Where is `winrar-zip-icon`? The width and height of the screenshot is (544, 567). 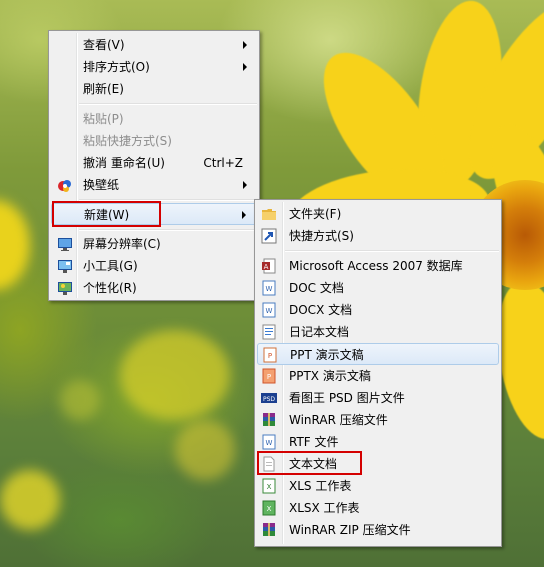
winrar-zip-icon is located at coordinates (269, 530).